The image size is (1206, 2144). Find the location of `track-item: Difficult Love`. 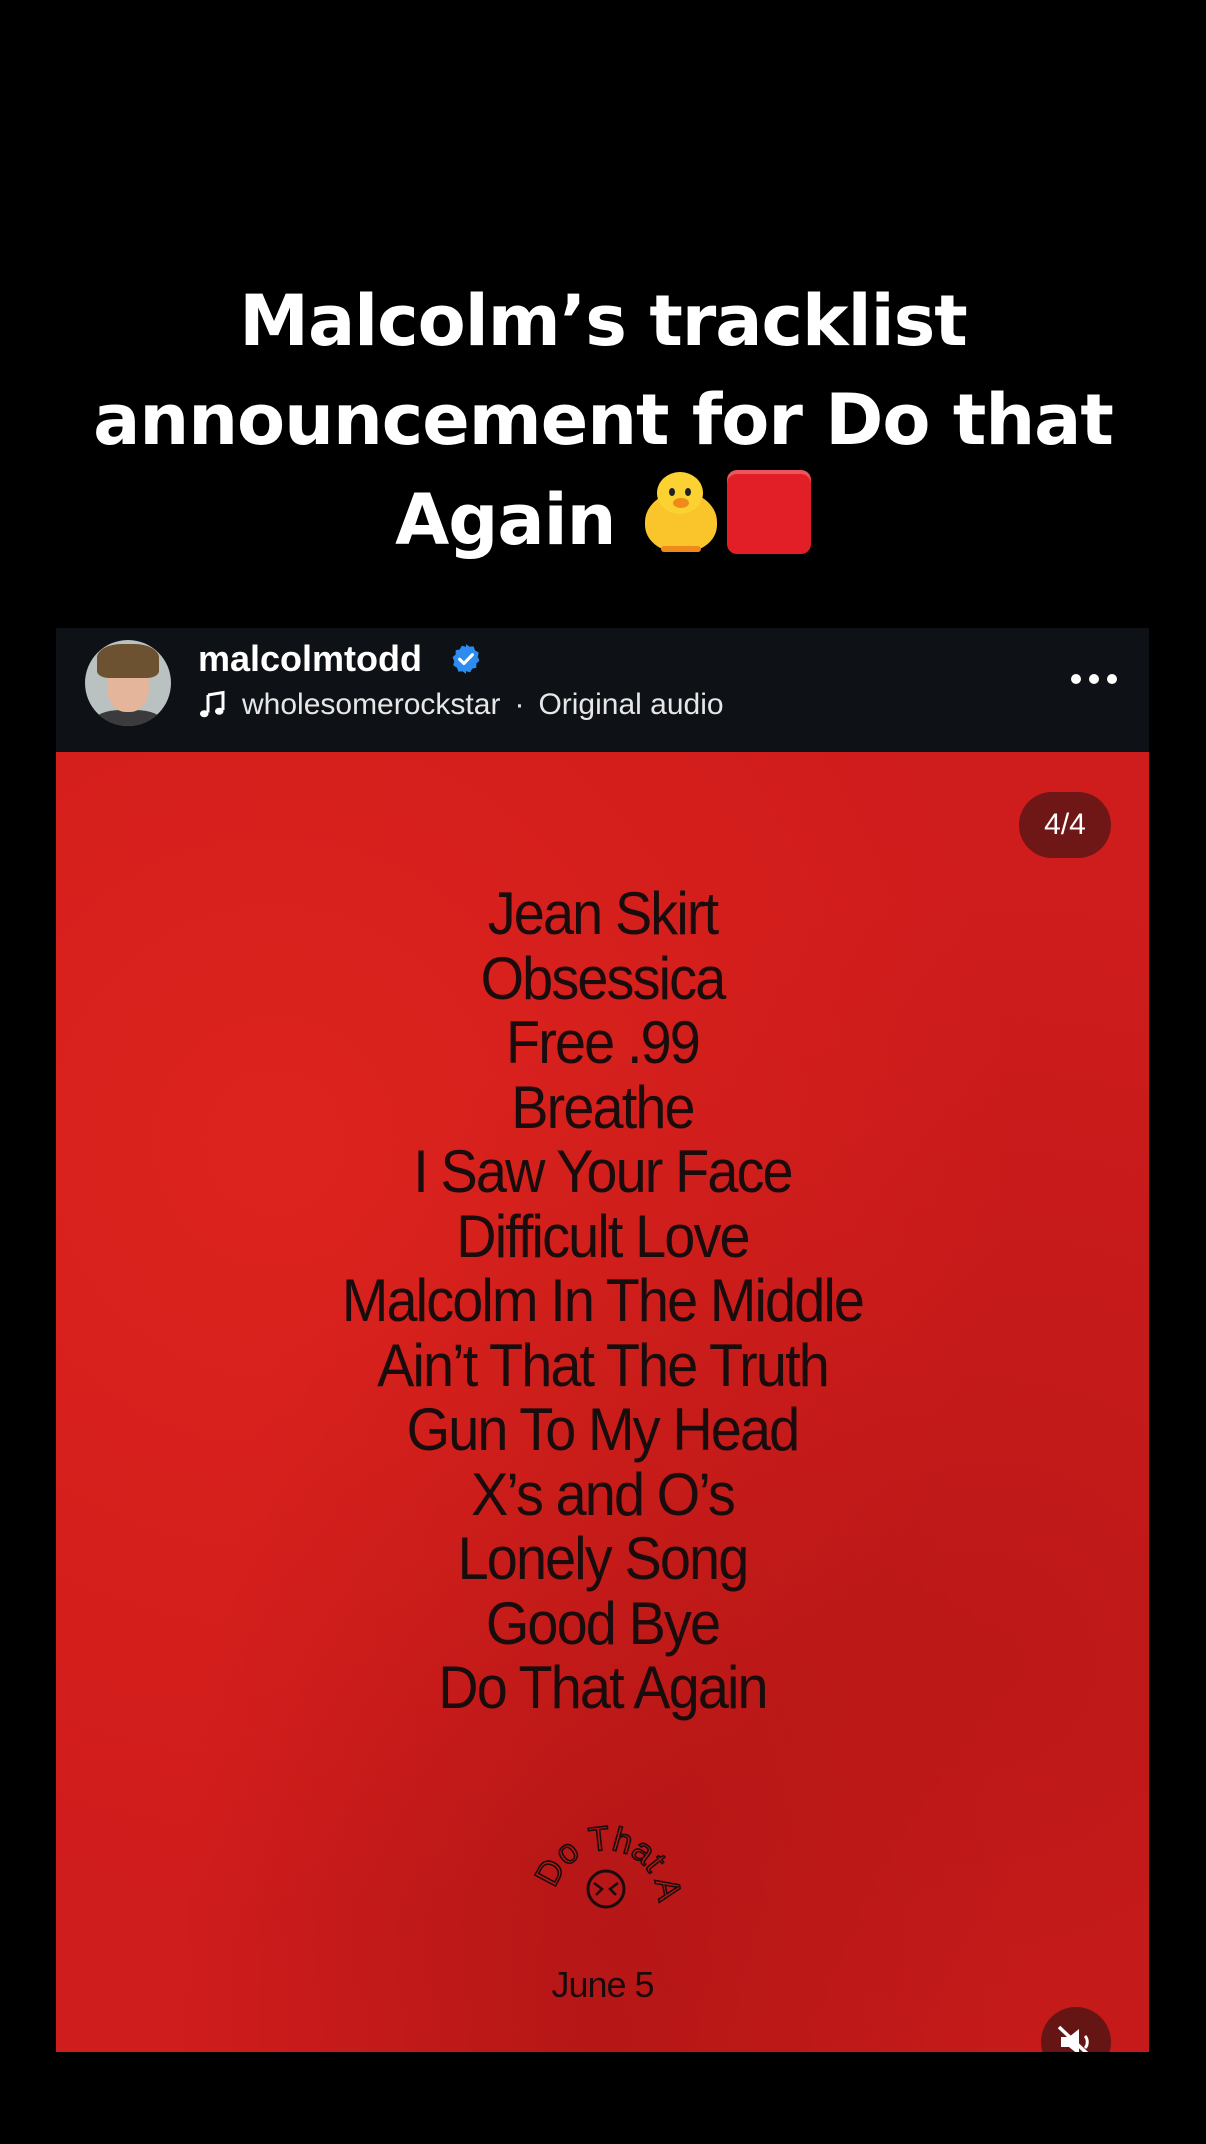

track-item: Difficult Love is located at coordinates (603, 1236).